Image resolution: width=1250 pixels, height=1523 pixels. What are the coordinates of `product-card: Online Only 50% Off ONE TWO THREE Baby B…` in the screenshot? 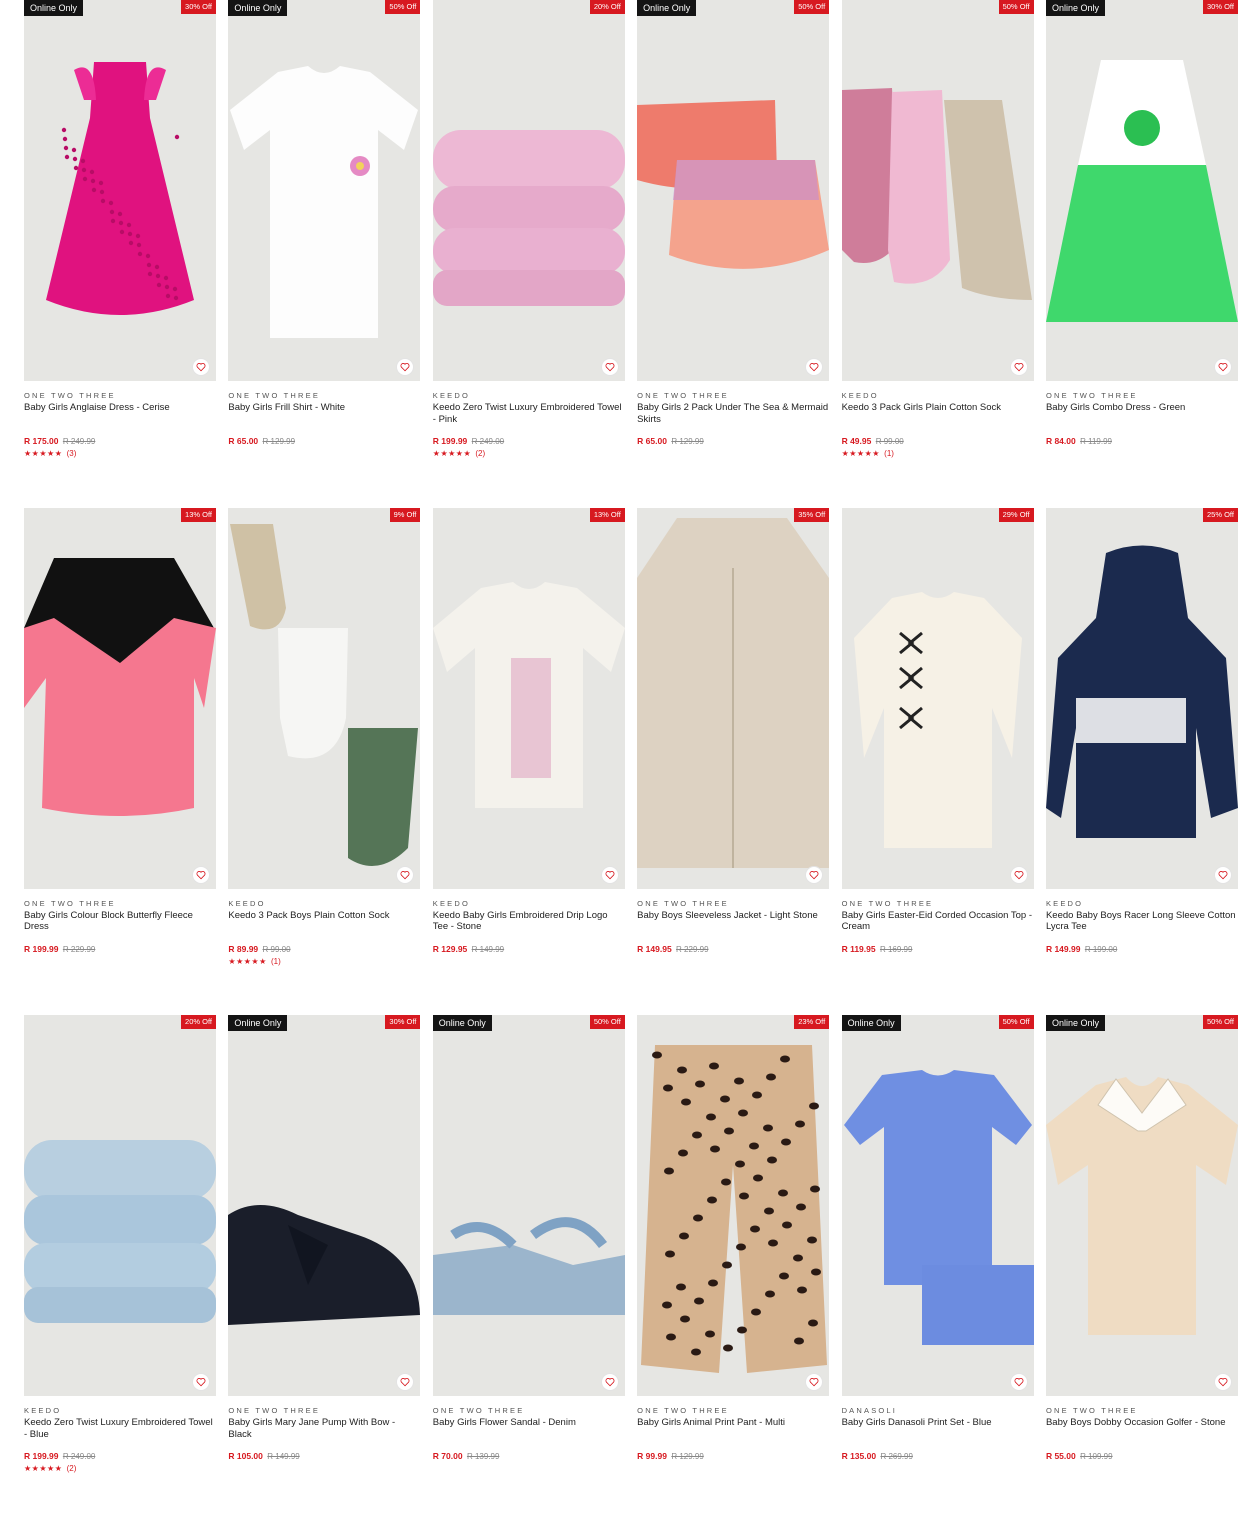 It's located at (1141, 1269).